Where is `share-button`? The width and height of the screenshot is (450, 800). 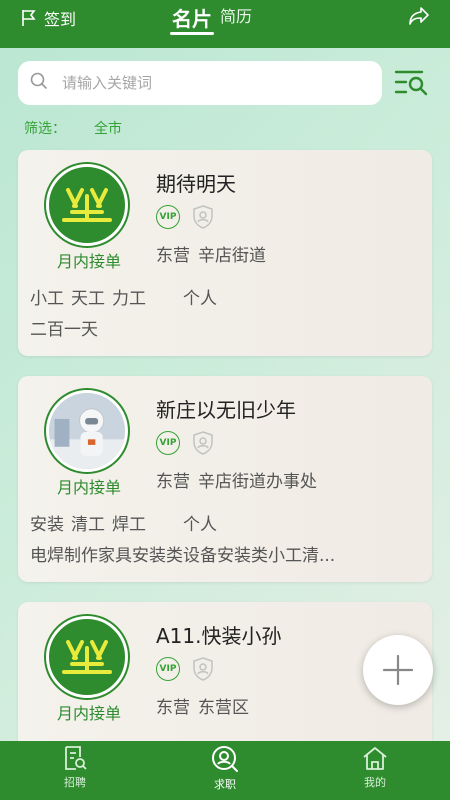 share-button is located at coordinates (419, 18).